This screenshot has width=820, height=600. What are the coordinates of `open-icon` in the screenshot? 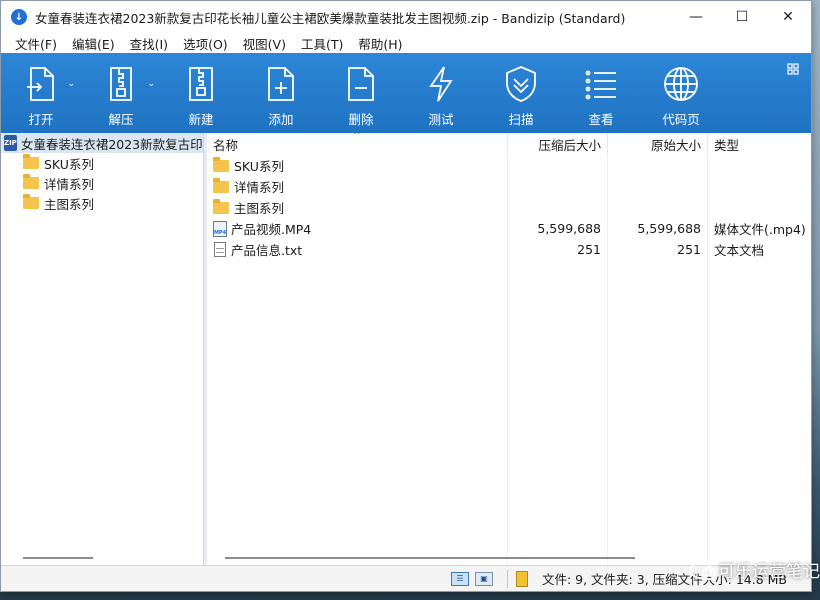 It's located at (40, 84).